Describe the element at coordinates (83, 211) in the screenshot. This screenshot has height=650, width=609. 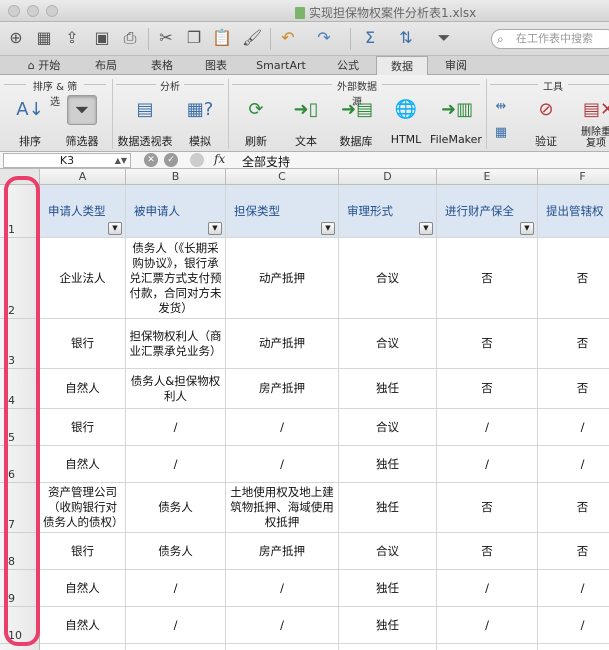
I see `header-cell: 申请人类型 ▼` at that location.